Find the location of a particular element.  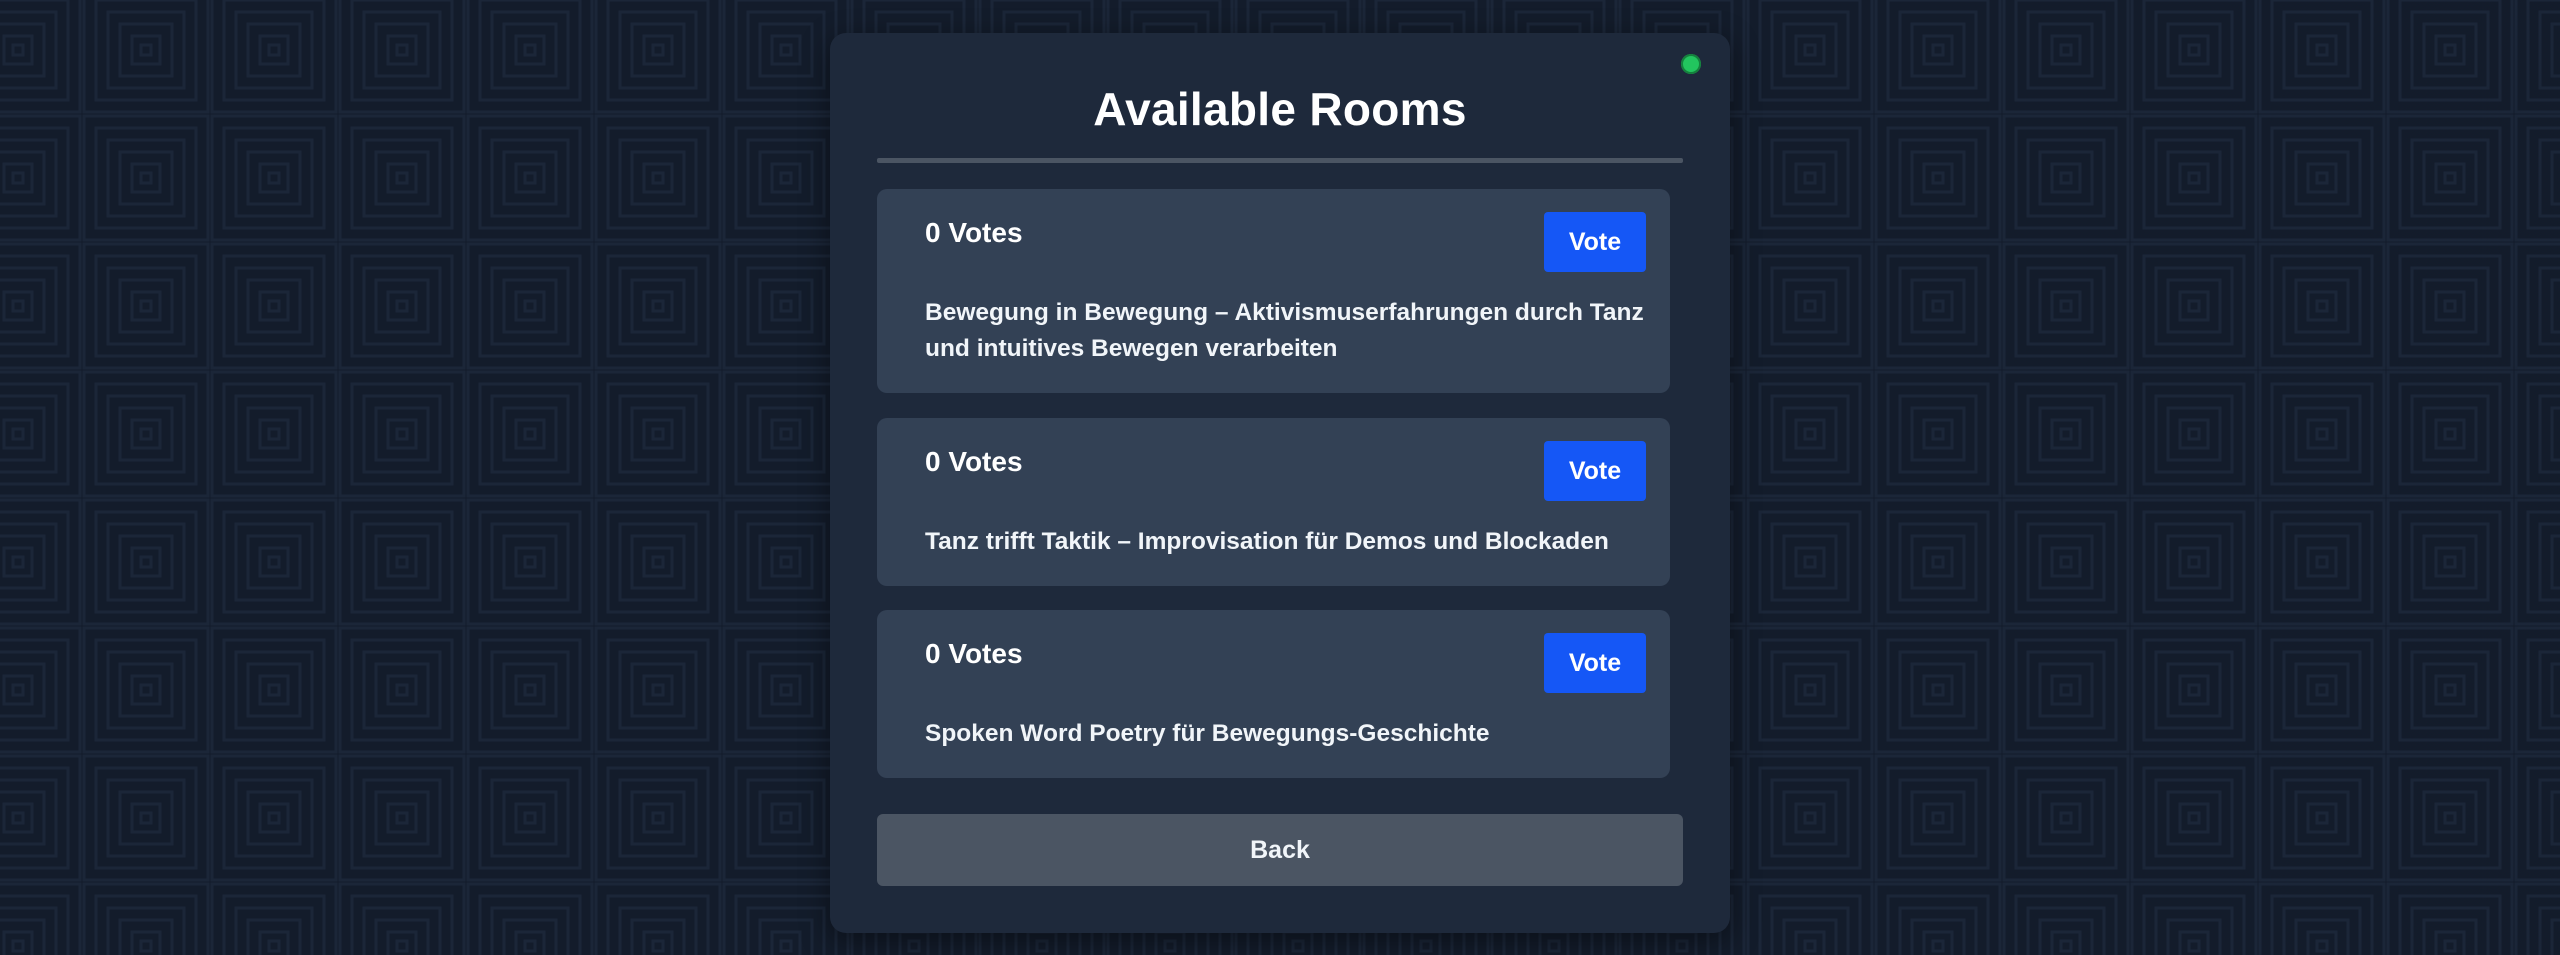

back-button: Back is located at coordinates (1280, 850).